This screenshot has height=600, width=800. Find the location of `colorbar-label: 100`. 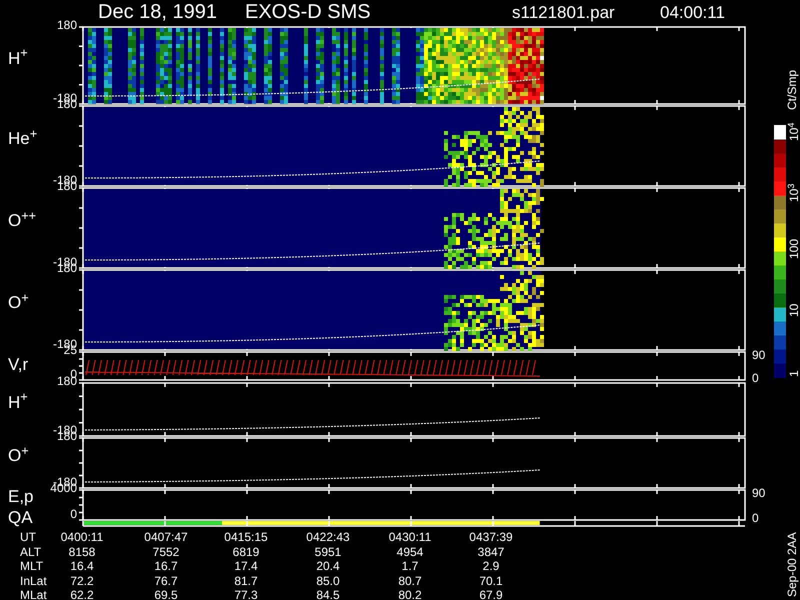

colorbar-label: 100 is located at coordinates (794, 248).